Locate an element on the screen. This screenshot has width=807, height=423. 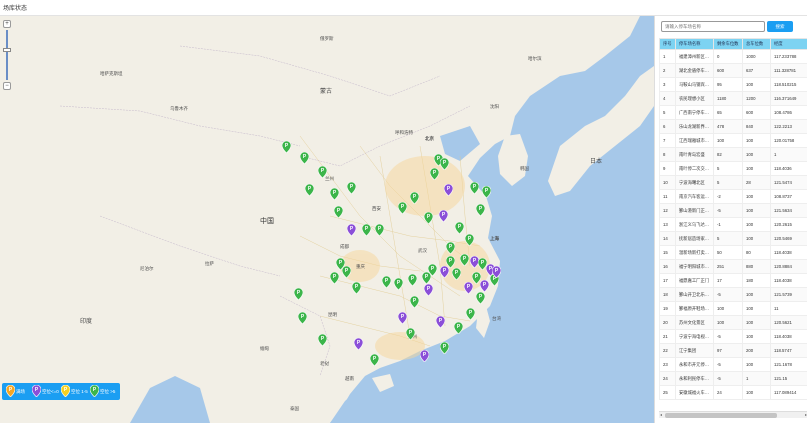
table-row: 17 福鼎嘉工厂正门 17 180 118.4038 is located at coordinates (733, 280).